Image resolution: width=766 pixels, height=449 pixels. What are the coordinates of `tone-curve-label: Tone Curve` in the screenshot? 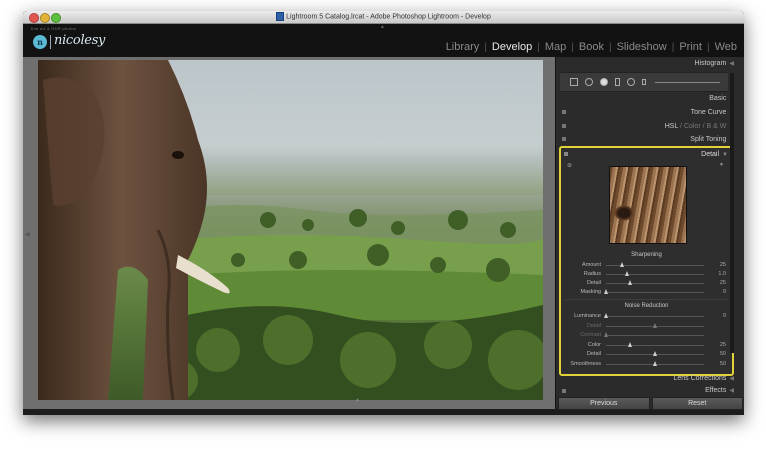 It's located at (708, 112).